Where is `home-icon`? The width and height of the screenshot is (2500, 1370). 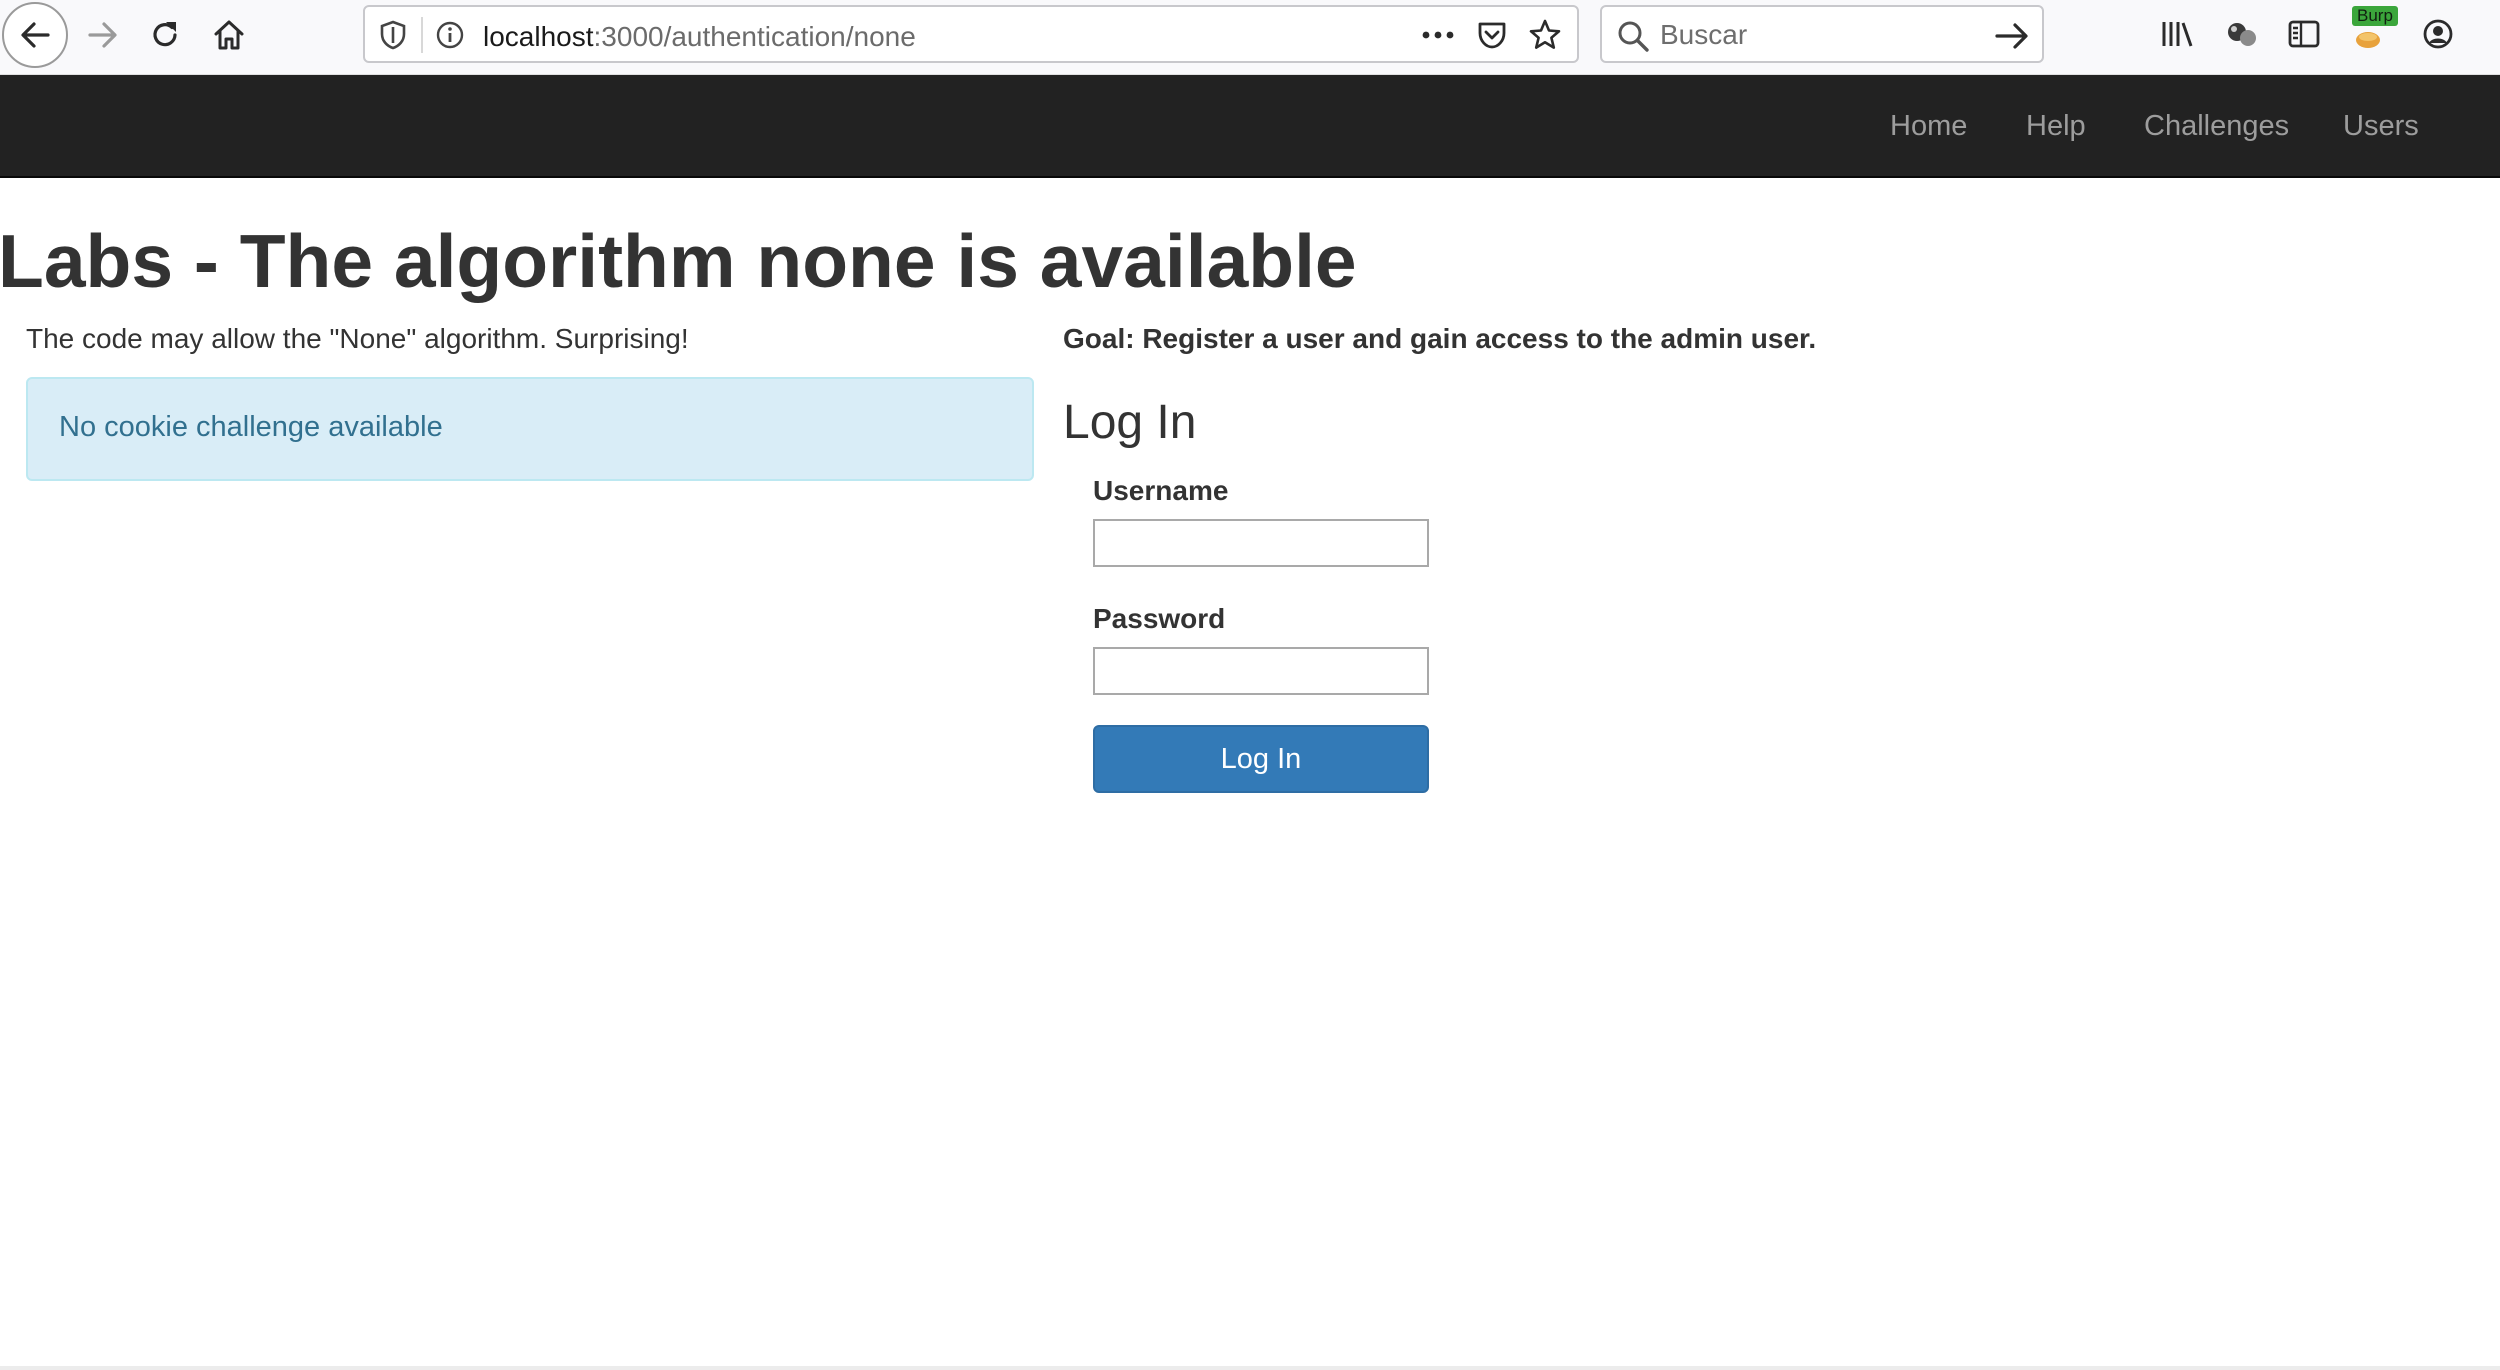
home-icon is located at coordinates (229, 35).